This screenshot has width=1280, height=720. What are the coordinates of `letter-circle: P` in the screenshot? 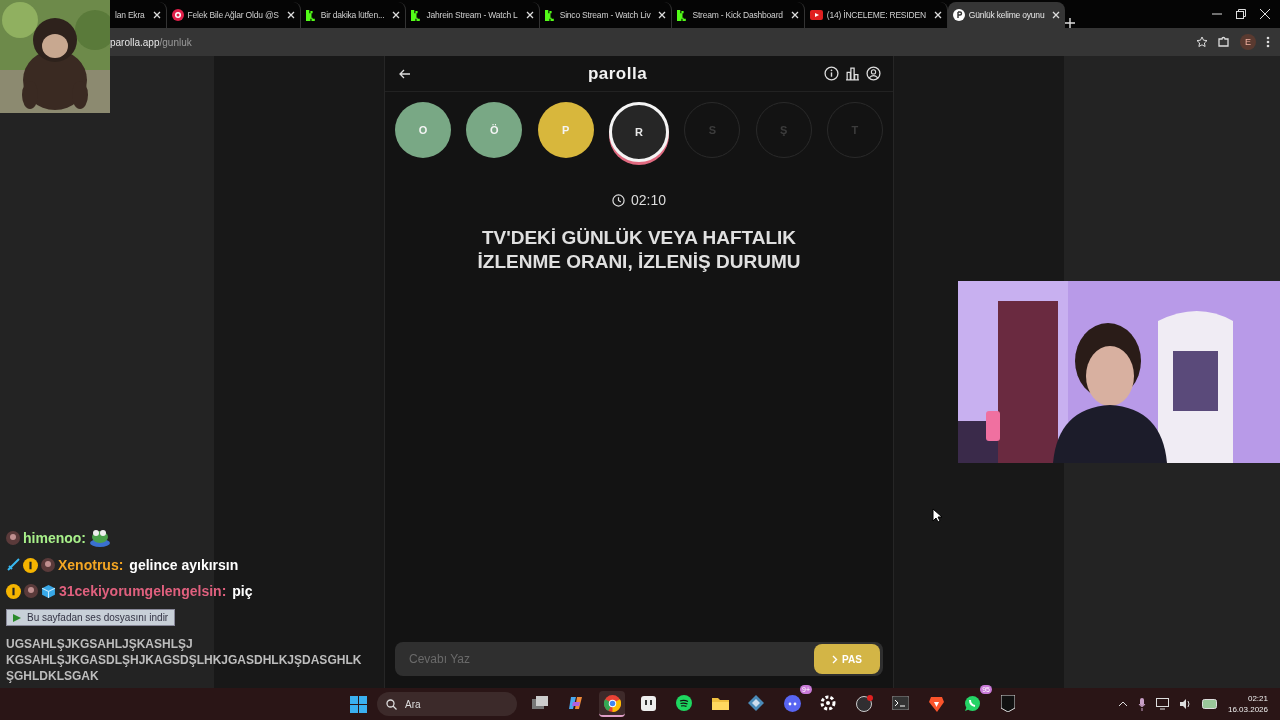 It's located at (565, 130).